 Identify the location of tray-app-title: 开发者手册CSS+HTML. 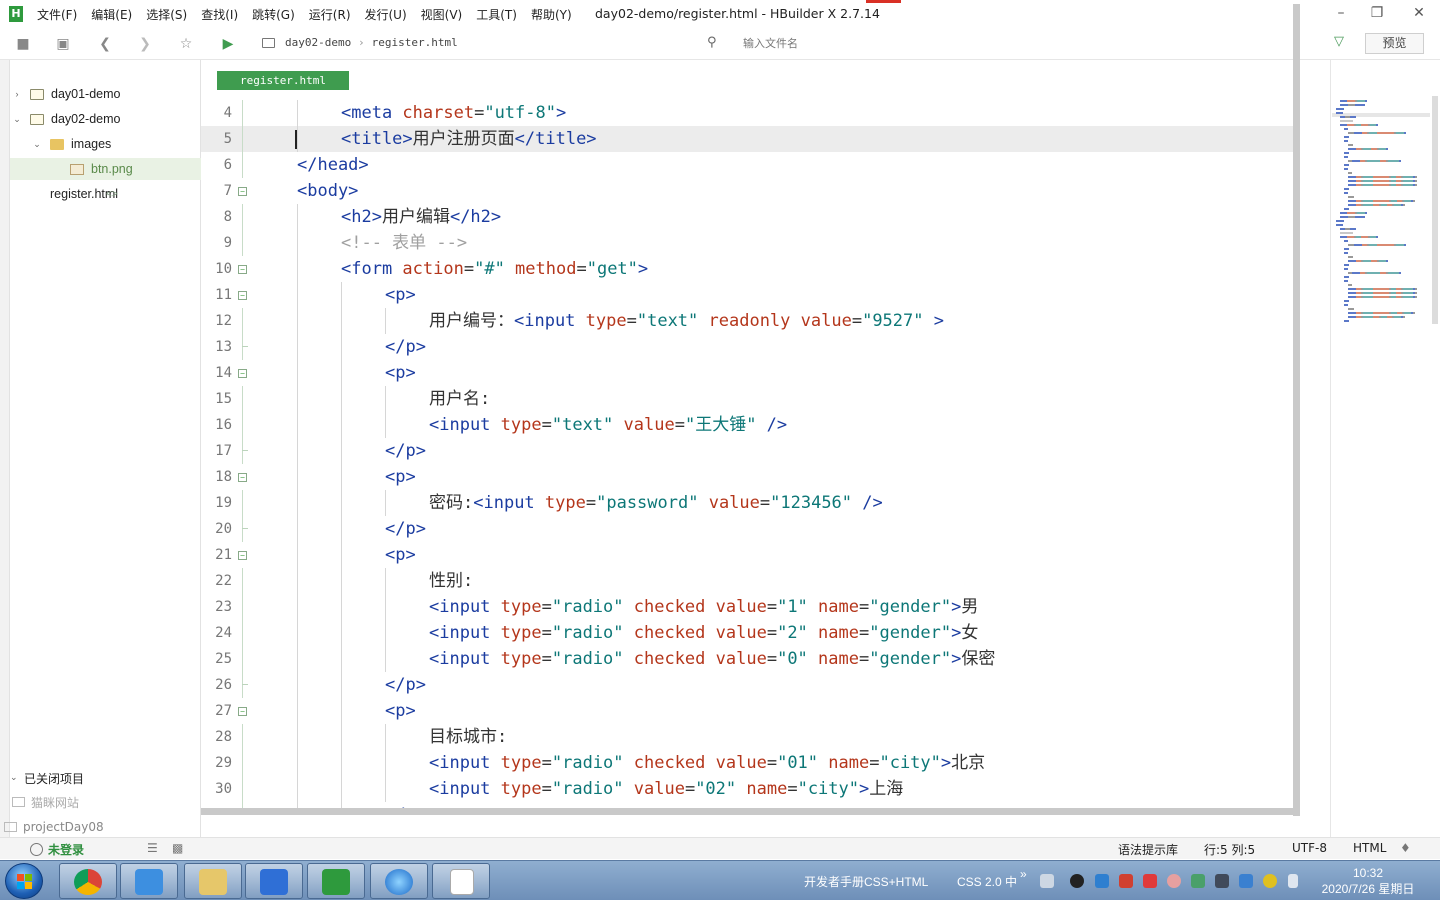
(866, 881).